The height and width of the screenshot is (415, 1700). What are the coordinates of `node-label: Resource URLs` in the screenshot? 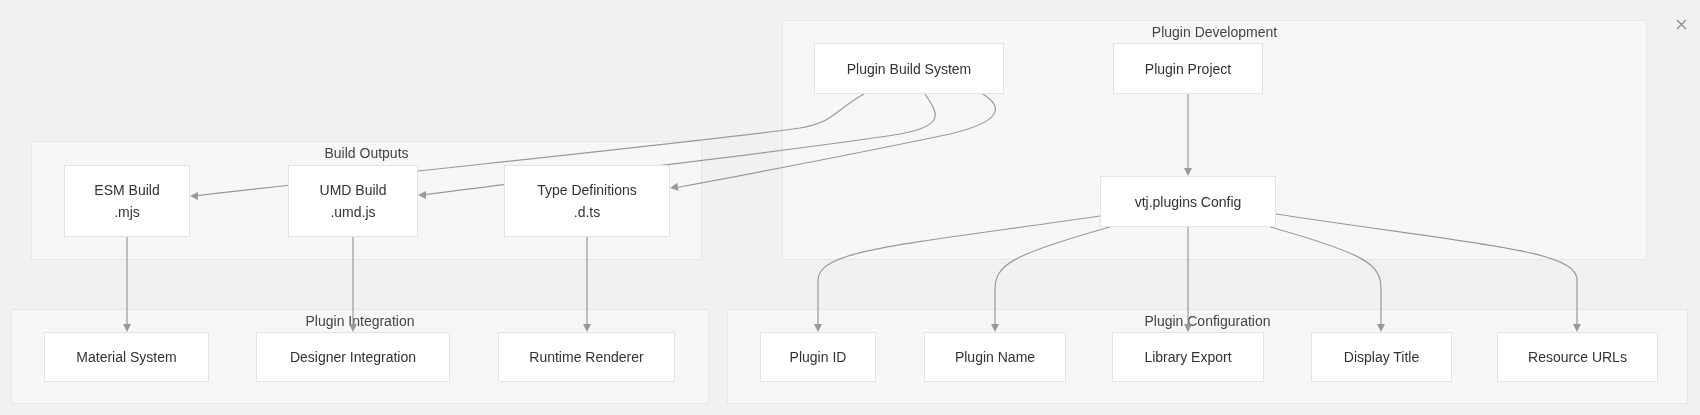 It's located at (1577, 357).